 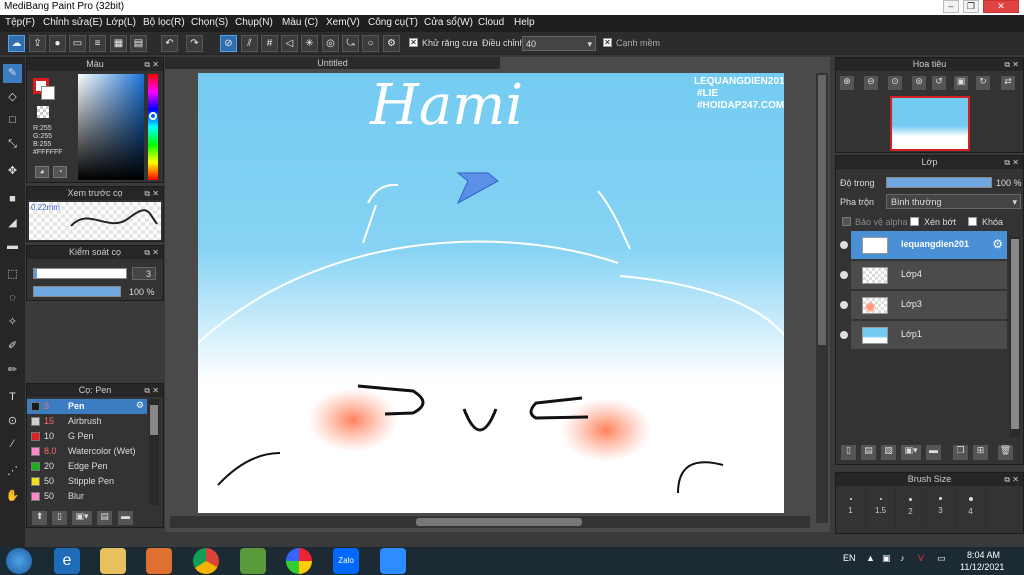 What do you see at coordinates (524, 22) in the screenshot?
I see `menu-help: Help` at bounding box center [524, 22].